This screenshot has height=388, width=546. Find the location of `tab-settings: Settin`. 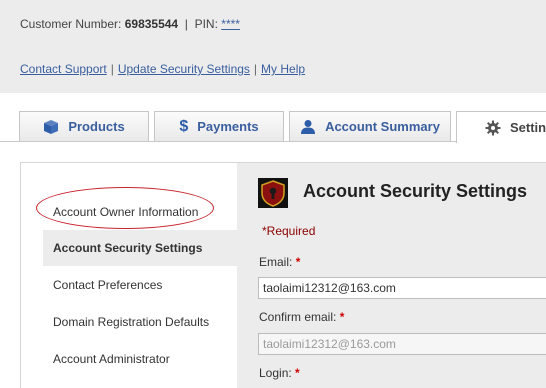

tab-settings: Settin is located at coordinates (501, 127).